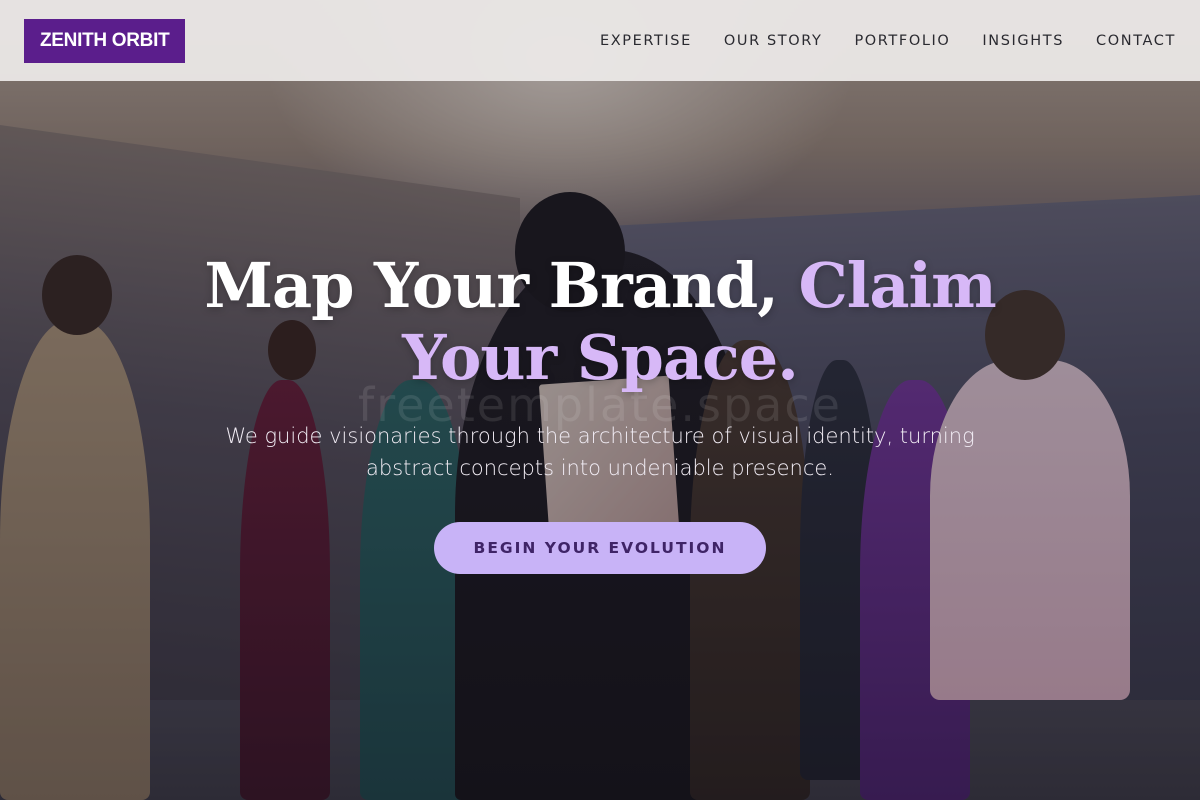 Image resolution: width=1200 pixels, height=800 pixels. Describe the element at coordinates (646, 41) in the screenshot. I see `nav-link-expertise: EXPERTISE` at that location.